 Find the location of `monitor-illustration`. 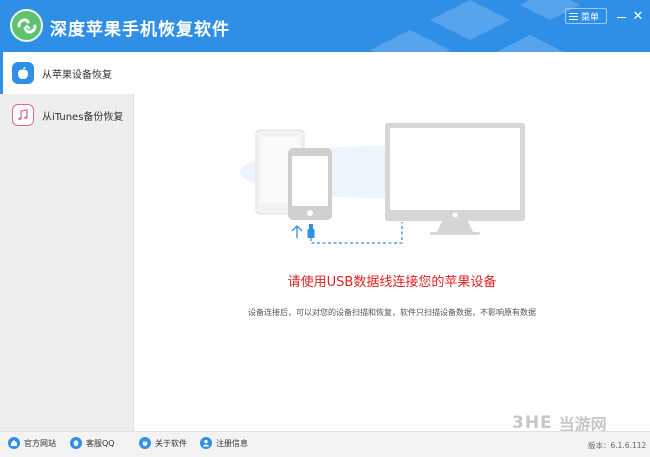

monitor-illustration is located at coordinates (455, 179).